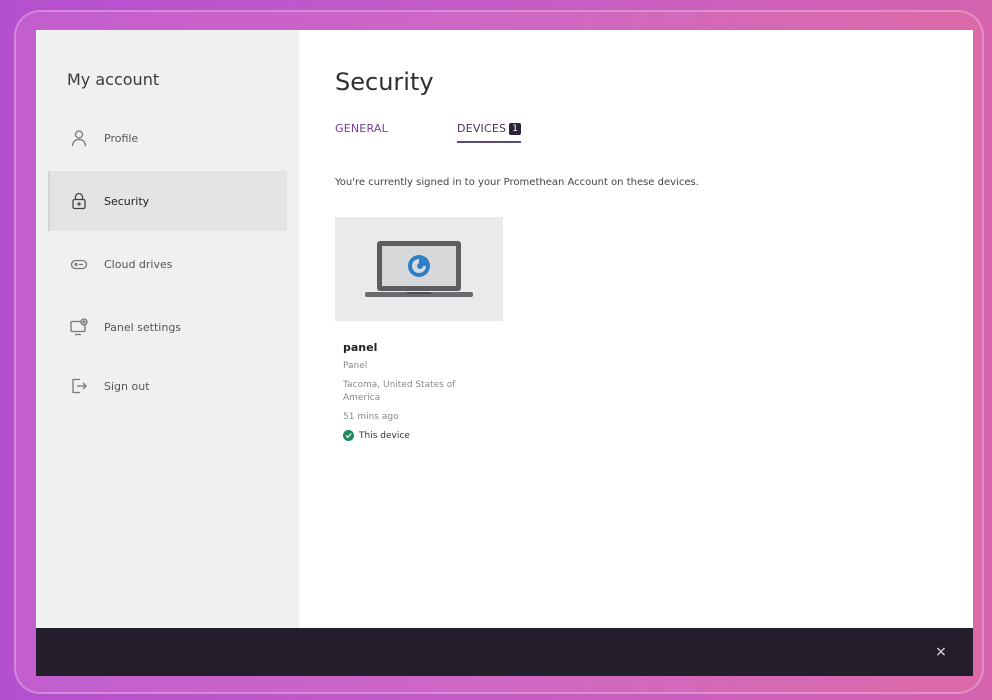 The image size is (992, 700). What do you see at coordinates (79, 264) in the screenshot?
I see `cloud-drive-icon` at bounding box center [79, 264].